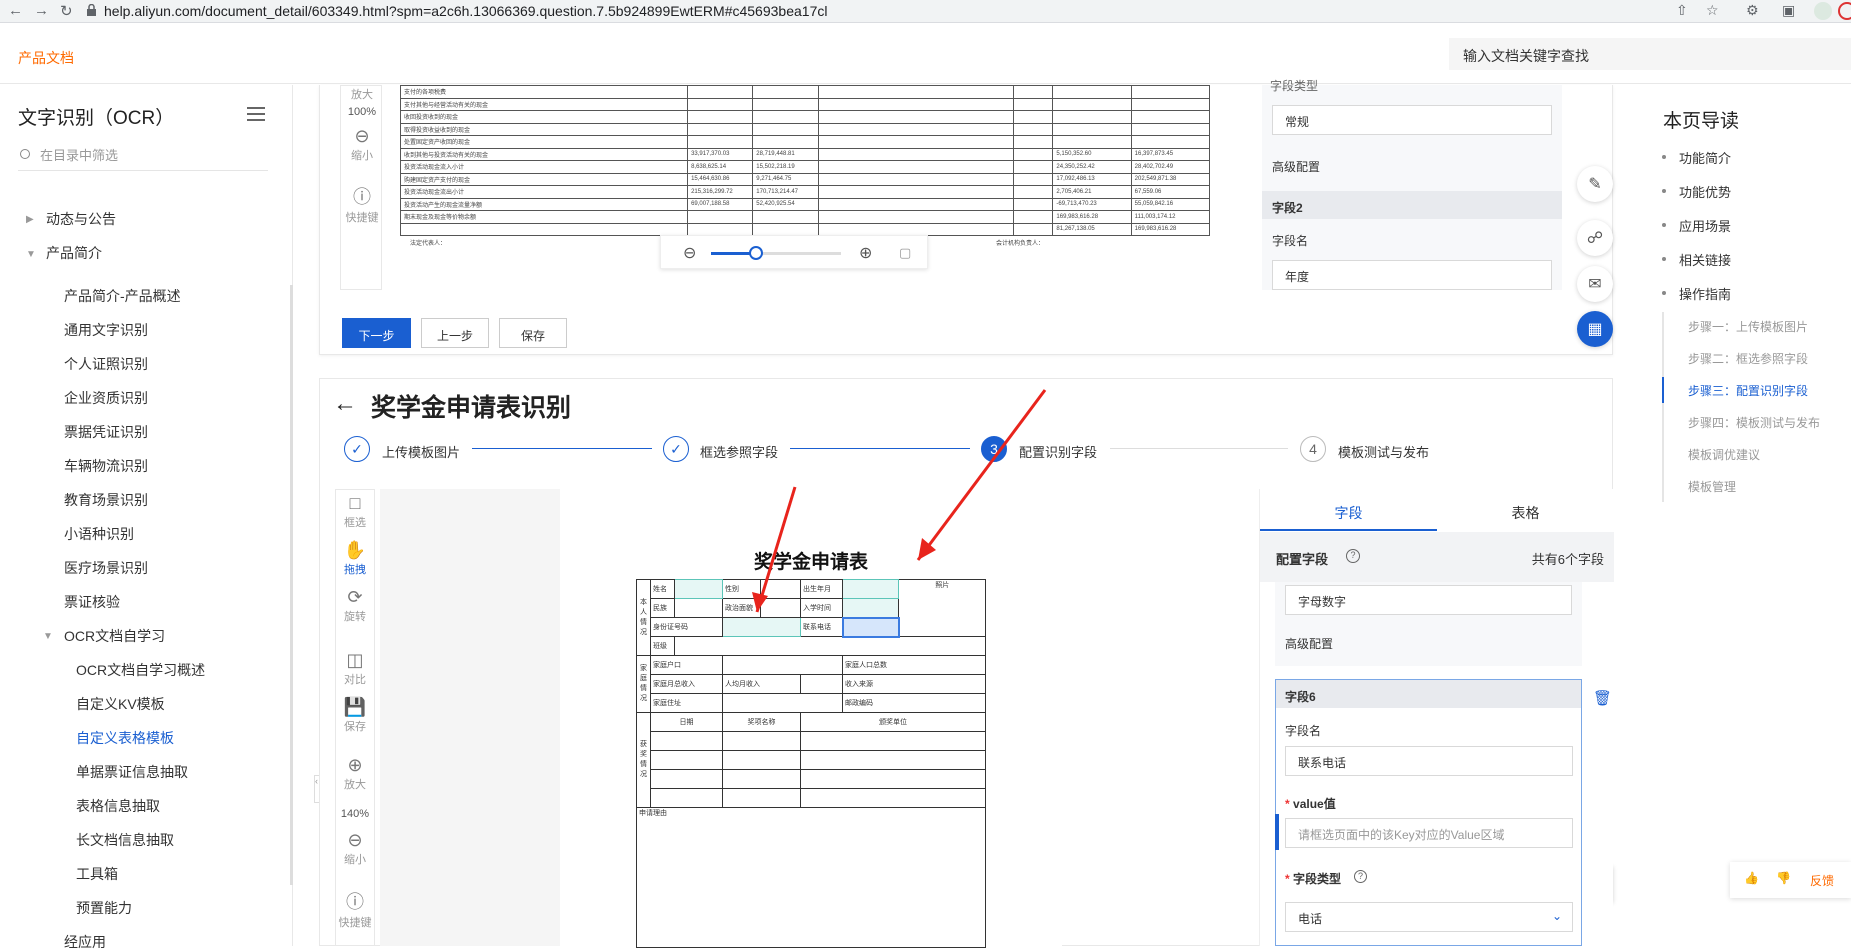  I want to click on reload-icon: ↻, so click(66, 11).